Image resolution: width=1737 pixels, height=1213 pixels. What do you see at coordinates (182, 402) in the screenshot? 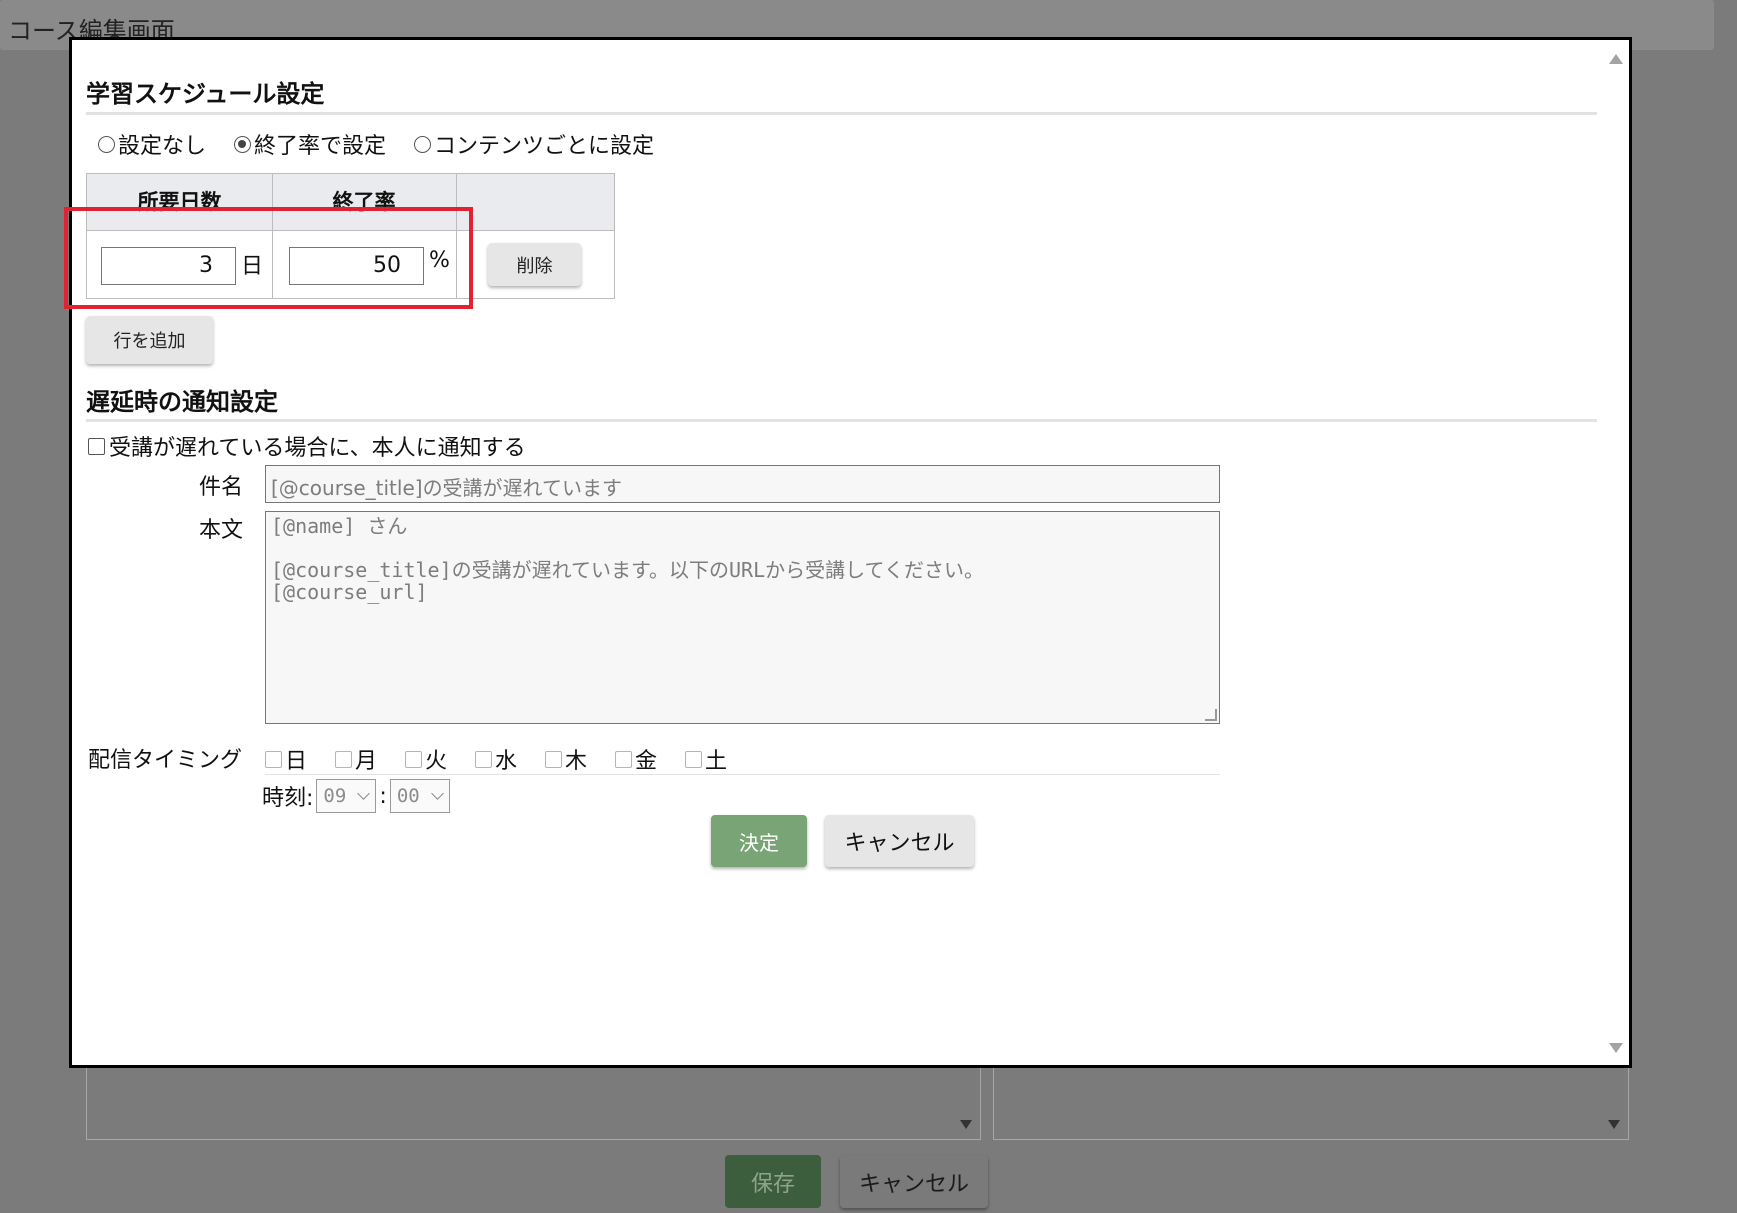
I see `delay-notification-heading: 遅延時の通知設定` at bounding box center [182, 402].